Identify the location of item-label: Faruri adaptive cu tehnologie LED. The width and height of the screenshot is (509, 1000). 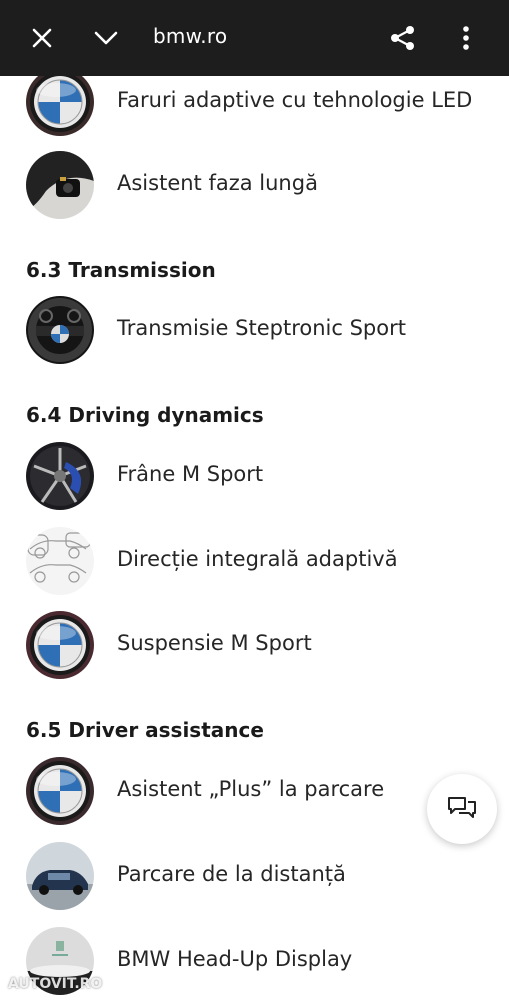
(295, 100).